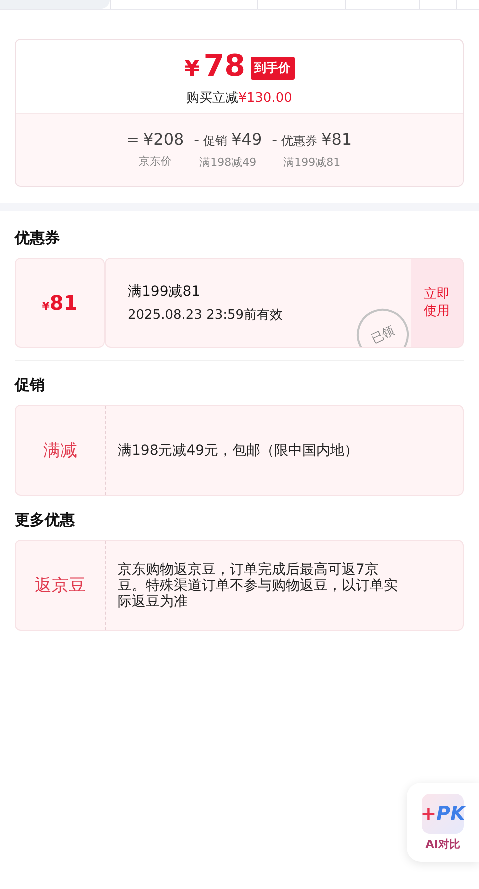 Image resolution: width=479 pixels, height=889 pixels. What do you see at coordinates (258, 586) in the screenshot?
I see `promo-text: 京东购物返京豆，订单完成后最高可返7京豆。特殊渠道订单不参与购物返豆，以订单实际返豆为准` at bounding box center [258, 586].